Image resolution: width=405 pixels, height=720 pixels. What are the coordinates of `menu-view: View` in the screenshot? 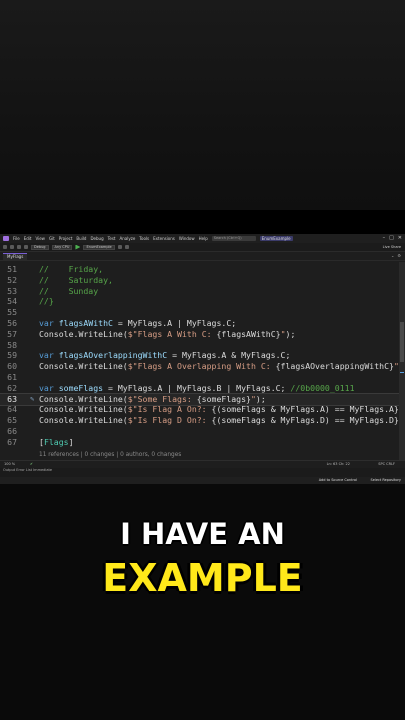 It's located at (40, 238).